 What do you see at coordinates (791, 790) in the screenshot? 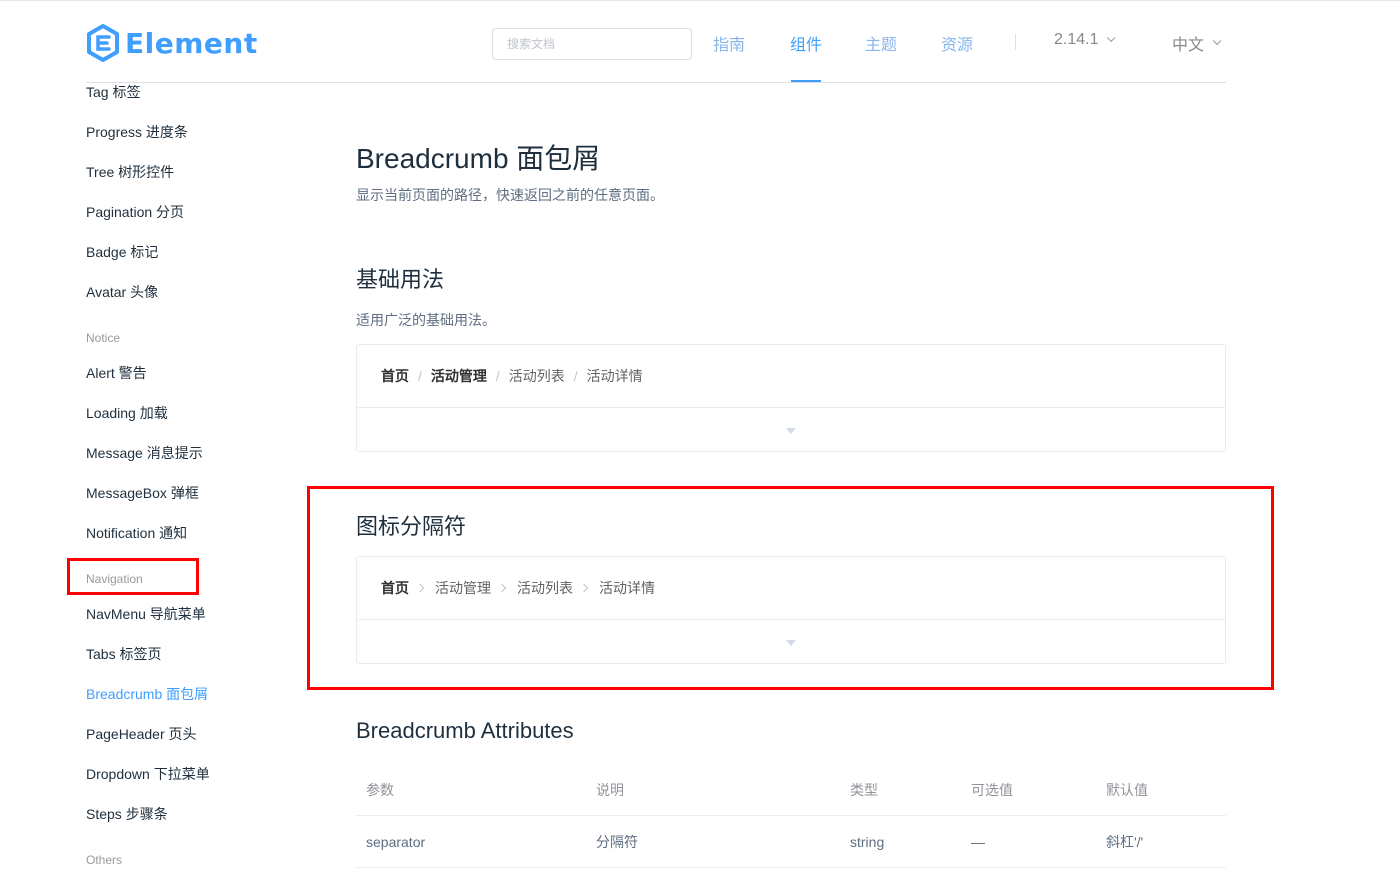
I see `table-header-row: 参数 说明 类型 可选值 默认值` at bounding box center [791, 790].